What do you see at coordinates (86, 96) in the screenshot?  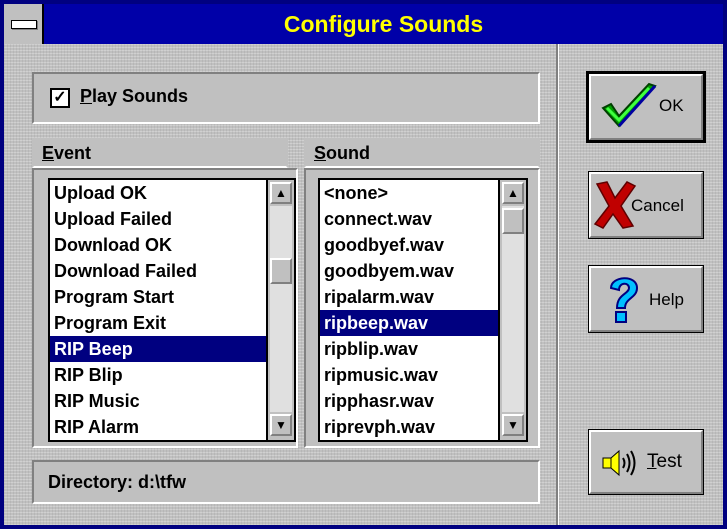 I see `play-sounds-accel: P` at bounding box center [86, 96].